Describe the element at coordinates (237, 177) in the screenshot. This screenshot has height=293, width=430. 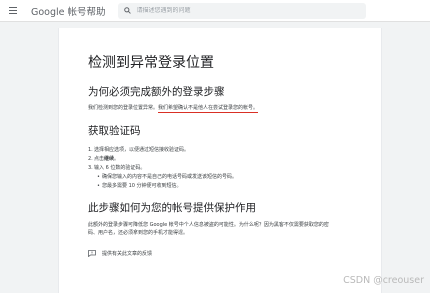
I see `bullet-item: 确保您输入的内容不是自己的电话号码或发送该短信的号码。` at that location.